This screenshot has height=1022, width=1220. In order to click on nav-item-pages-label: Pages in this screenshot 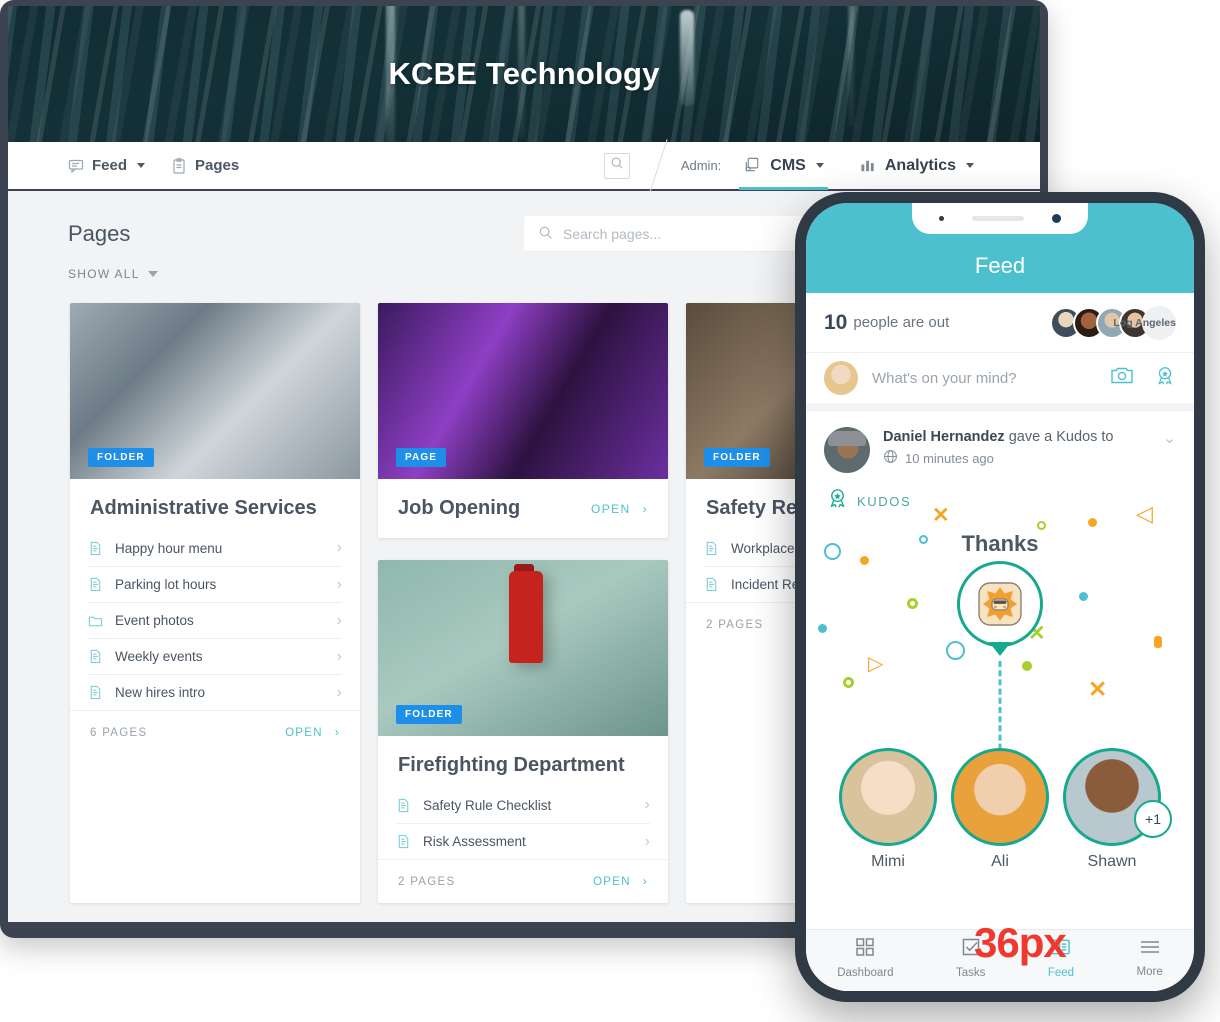, I will do `click(217, 165)`.